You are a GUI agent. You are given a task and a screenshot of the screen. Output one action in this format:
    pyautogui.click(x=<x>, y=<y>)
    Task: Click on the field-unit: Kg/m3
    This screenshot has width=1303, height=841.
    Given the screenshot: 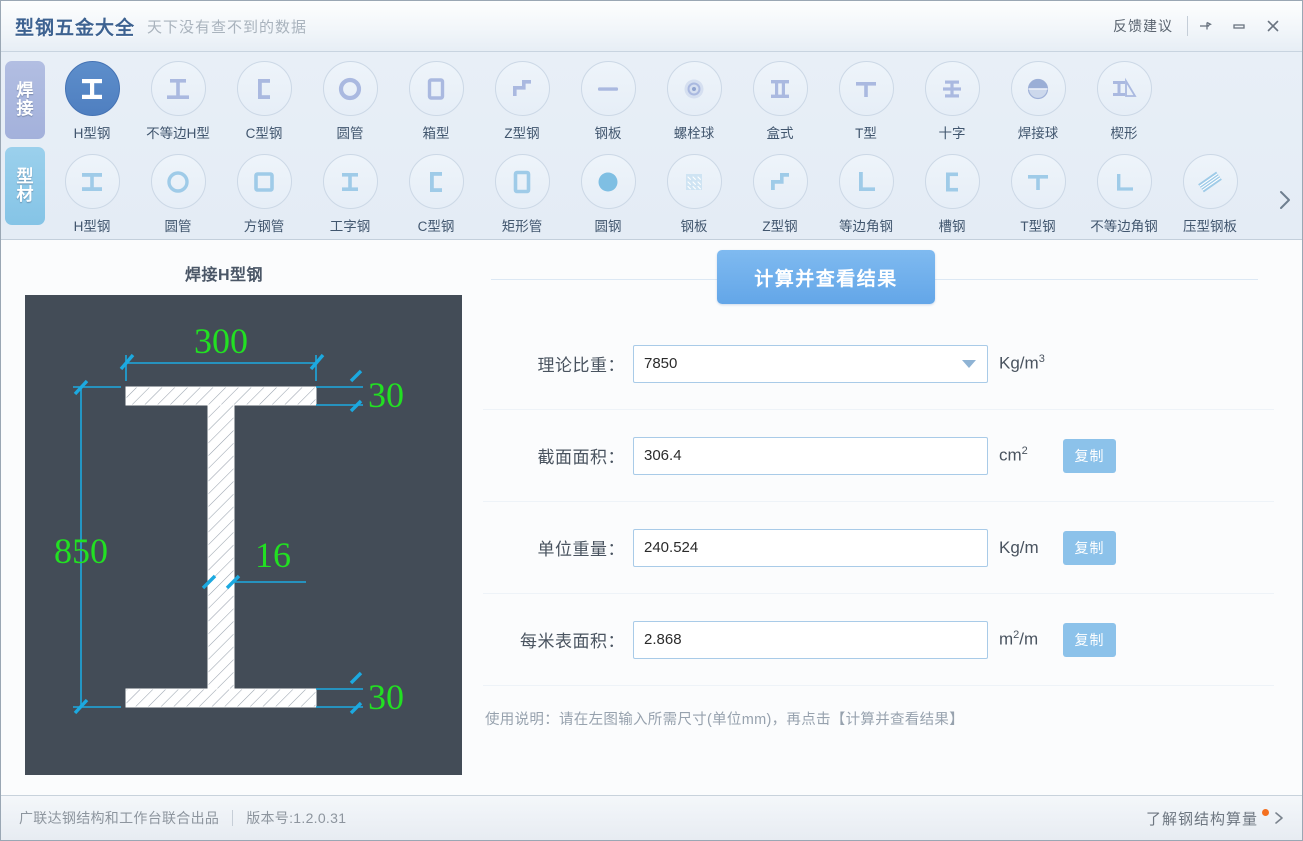 What is the action you would take?
    pyautogui.click(x=1022, y=363)
    